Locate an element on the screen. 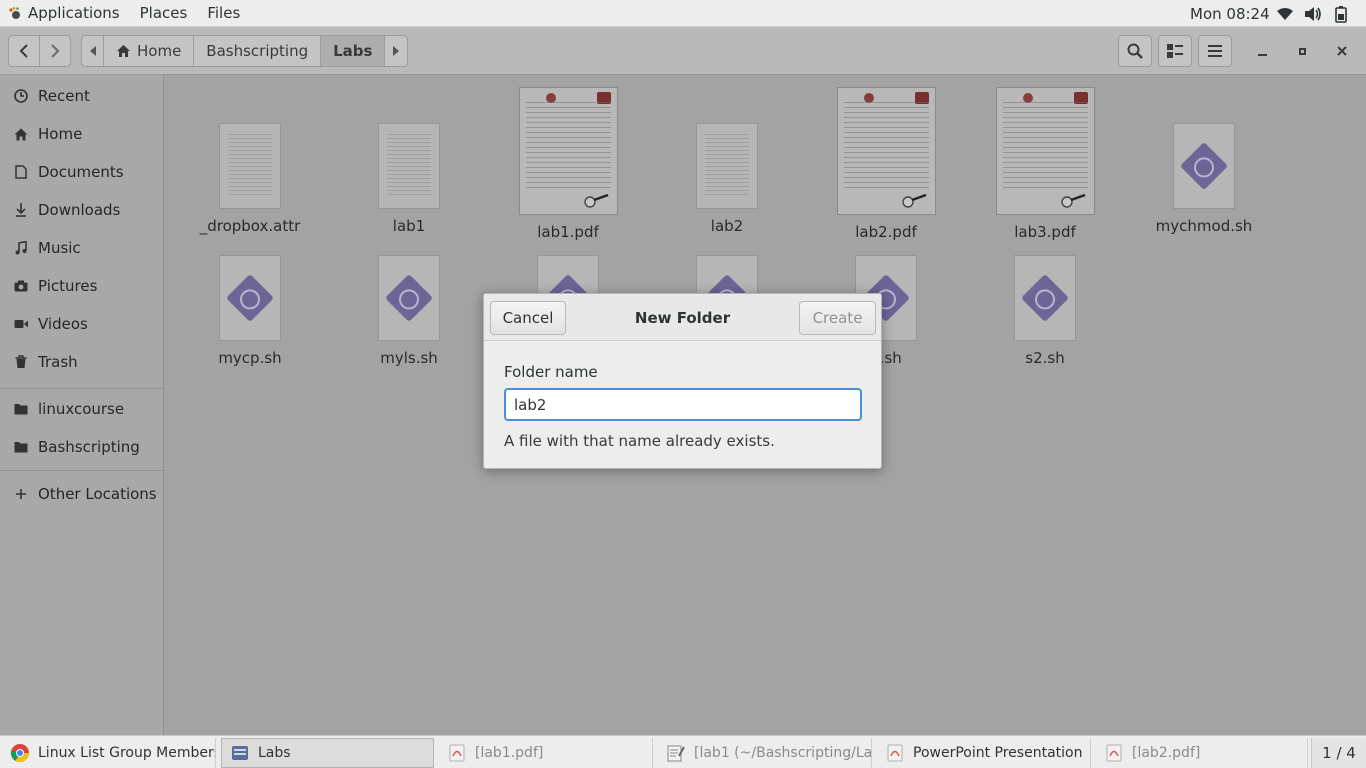  volume-icon is located at coordinates (1313, 14).